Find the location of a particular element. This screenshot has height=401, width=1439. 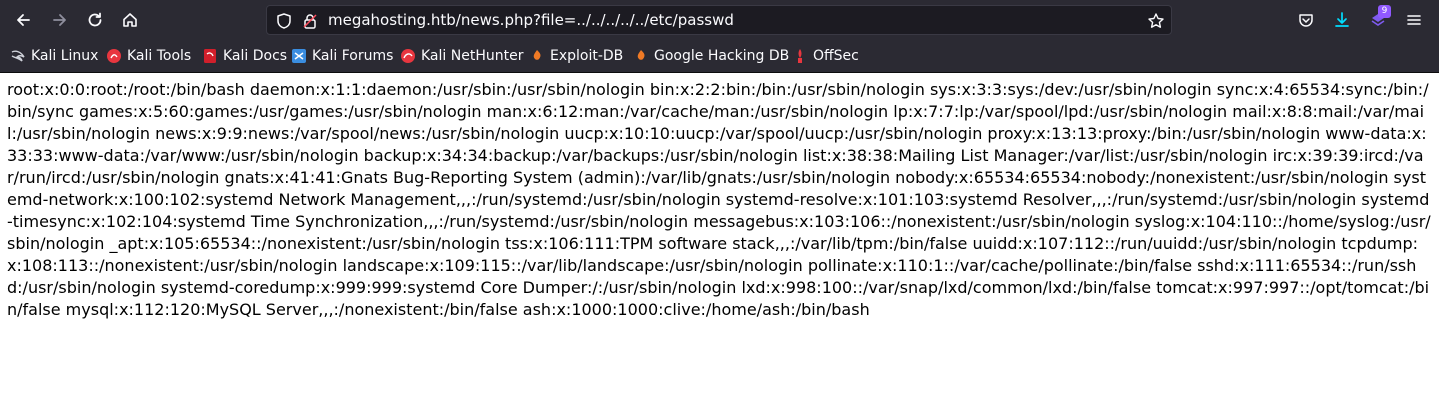

bookmark-kali-docs: Kali Docs is located at coordinates (244, 56).